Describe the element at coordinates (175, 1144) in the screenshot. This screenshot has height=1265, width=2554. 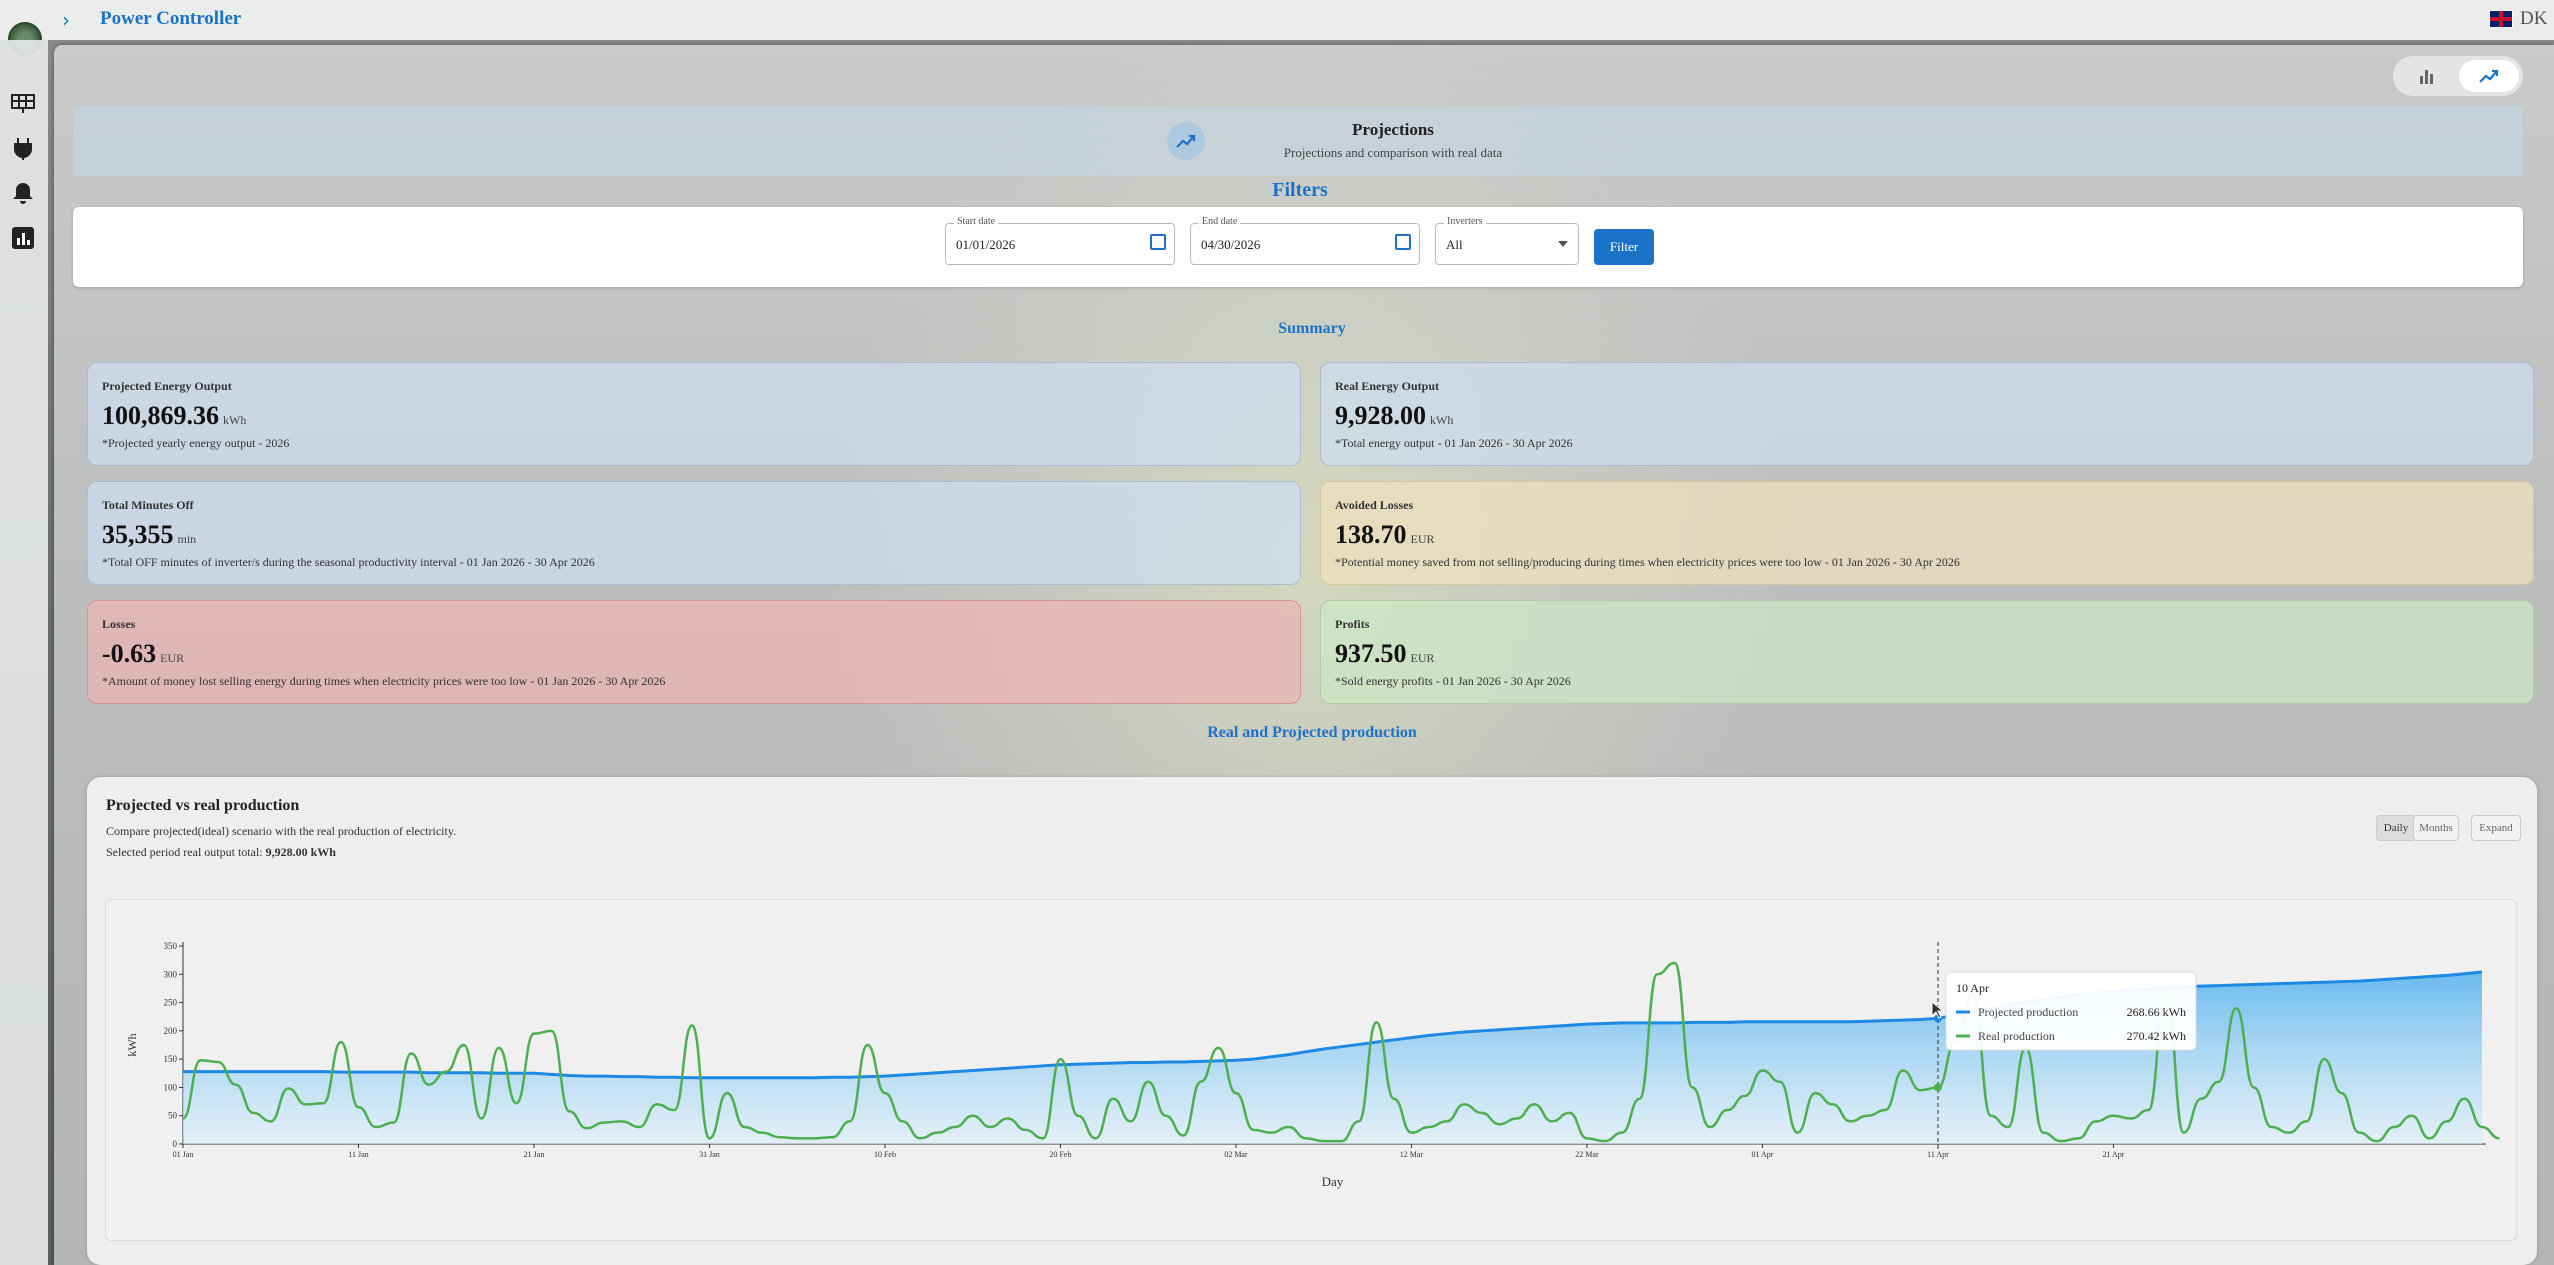
I see `y-tick-label: 0` at that location.